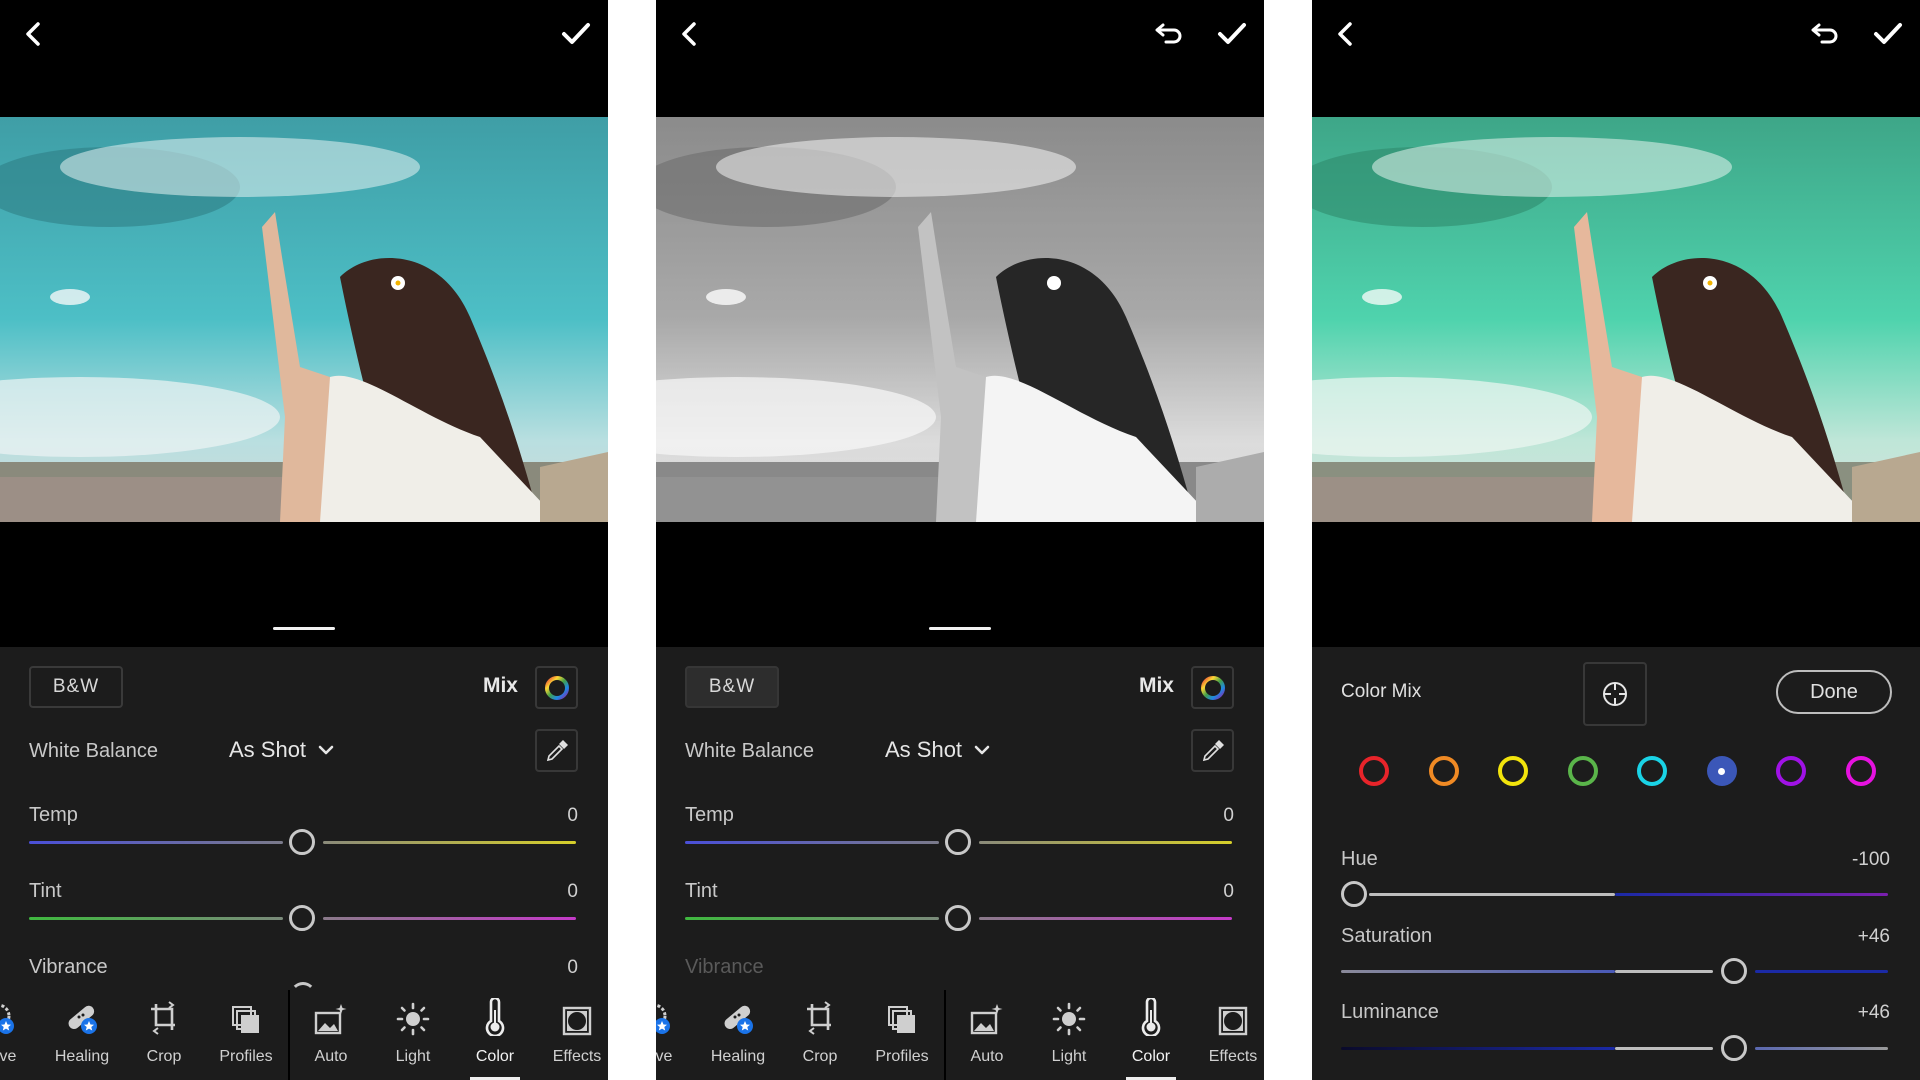 This screenshot has height=1080, width=1920. What do you see at coordinates (1151, 1017) in the screenshot?
I see `thermometer-icon` at bounding box center [1151, 1017].